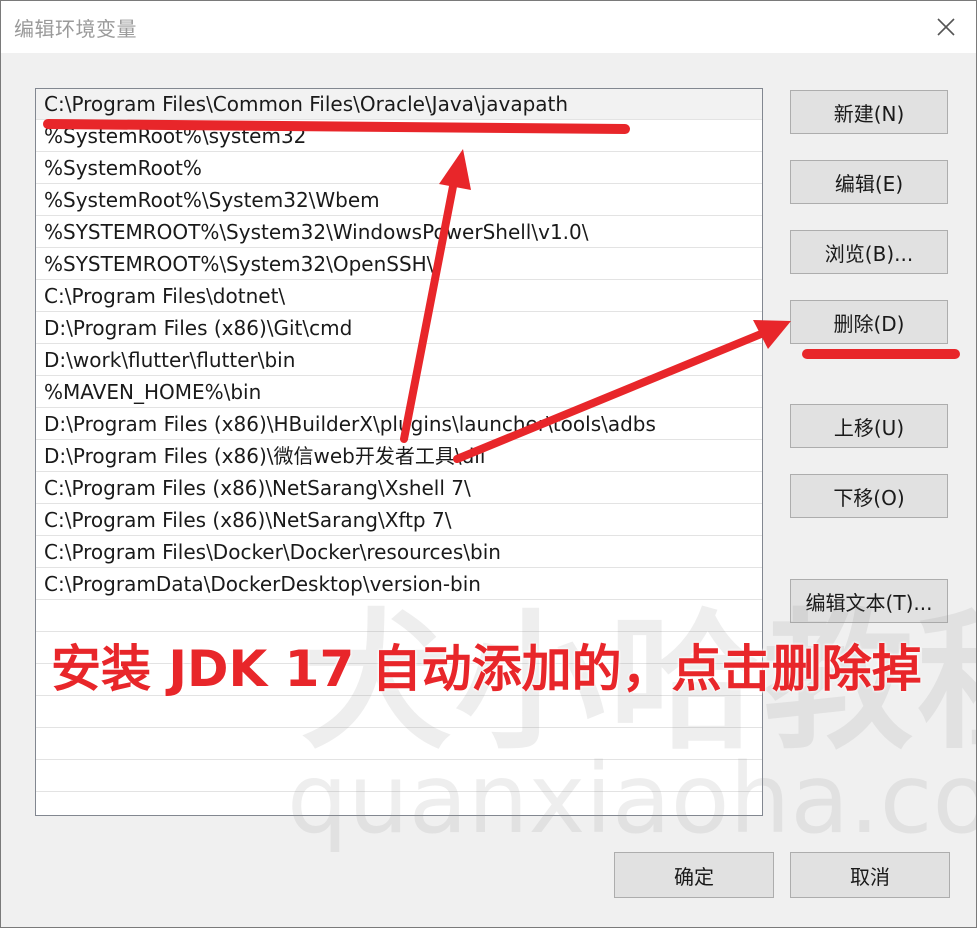  What do you see at coordinates (75, 29) in the screenshot?
I see `window-title: 编辑环境变量` at bounding box center [75, 29].